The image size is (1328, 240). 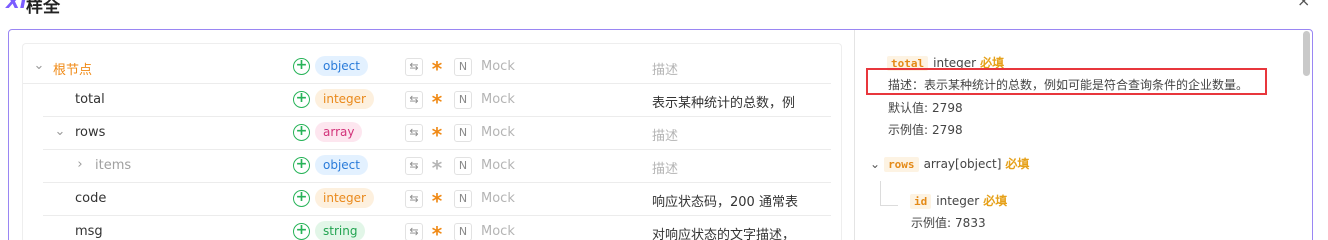 What do you see at coordinates (1303, 5) in the screenshot?
I see `close-icon: ×` at bounding box center [1303, 5].